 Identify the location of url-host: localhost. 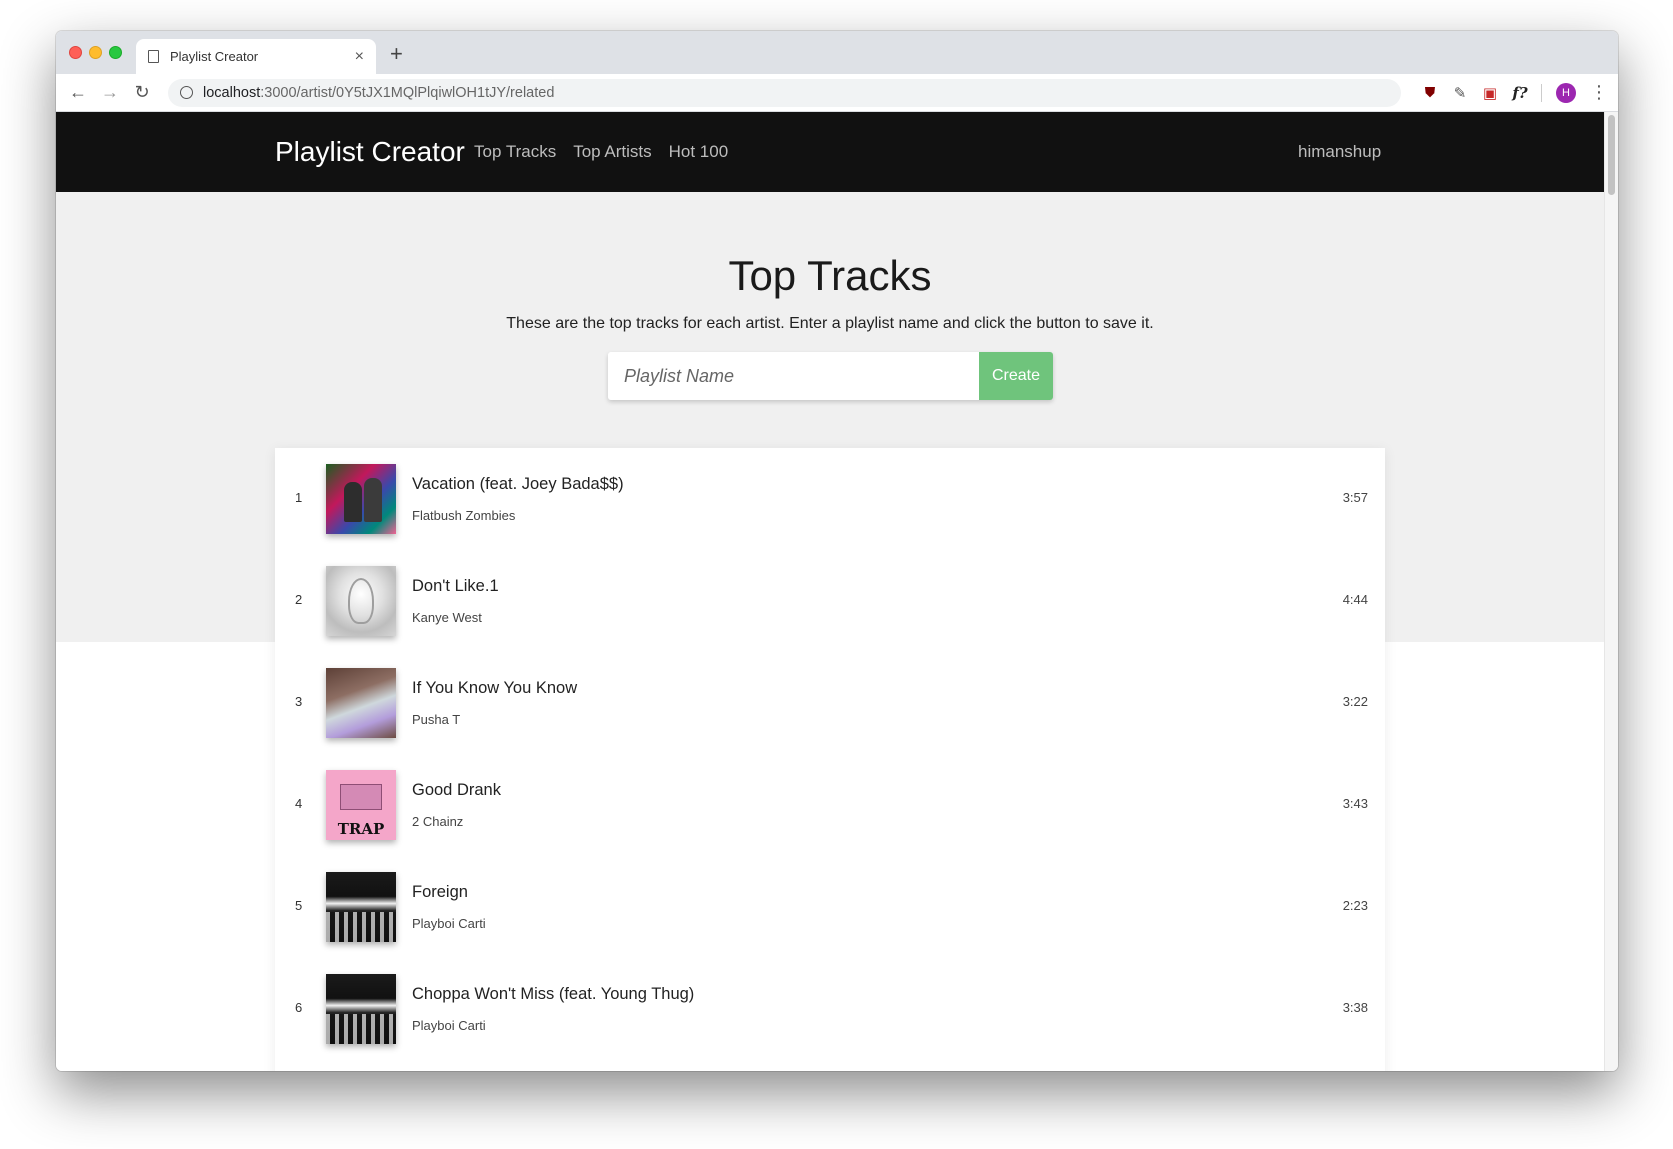
(232, 92).